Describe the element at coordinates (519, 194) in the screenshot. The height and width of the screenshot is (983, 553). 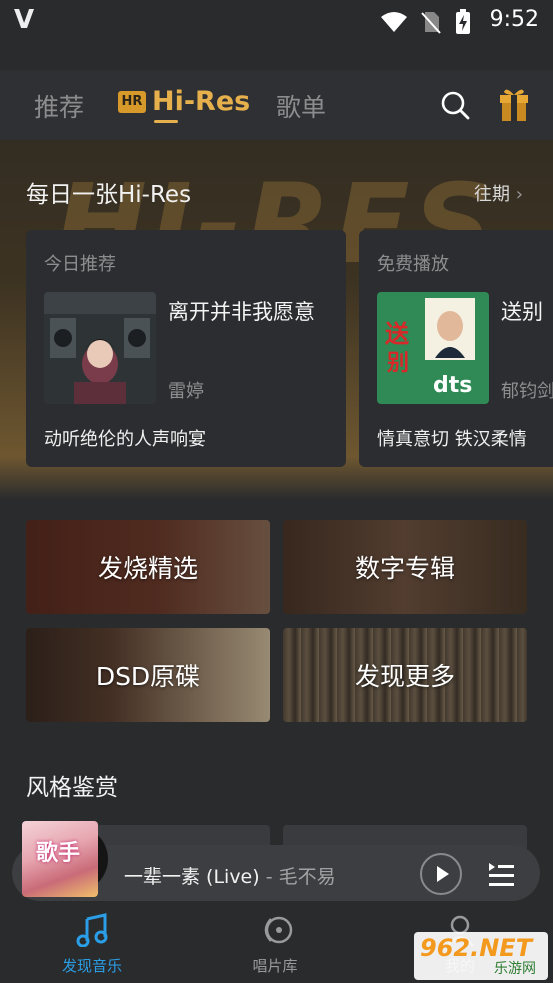
I see `chevron-right-icon: ›` at that location.